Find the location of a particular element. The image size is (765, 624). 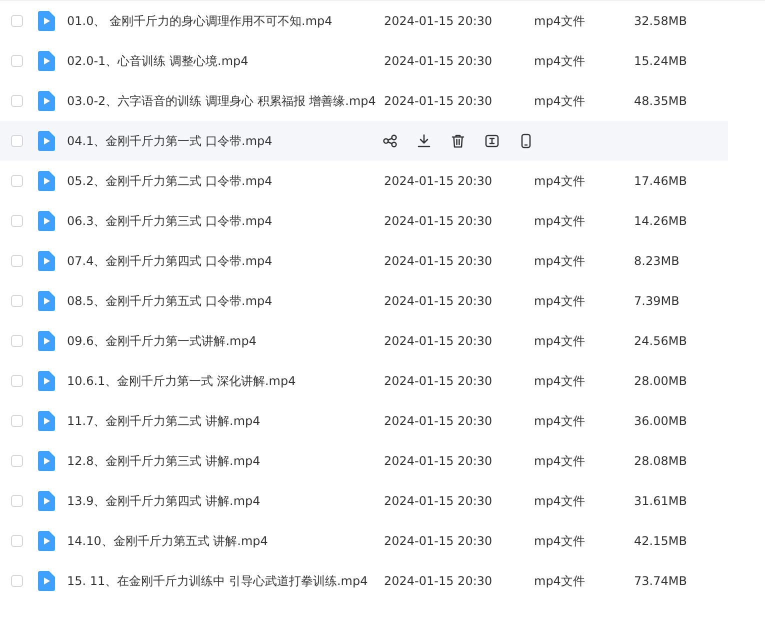

share-icon is located at coordinates (390, 141).